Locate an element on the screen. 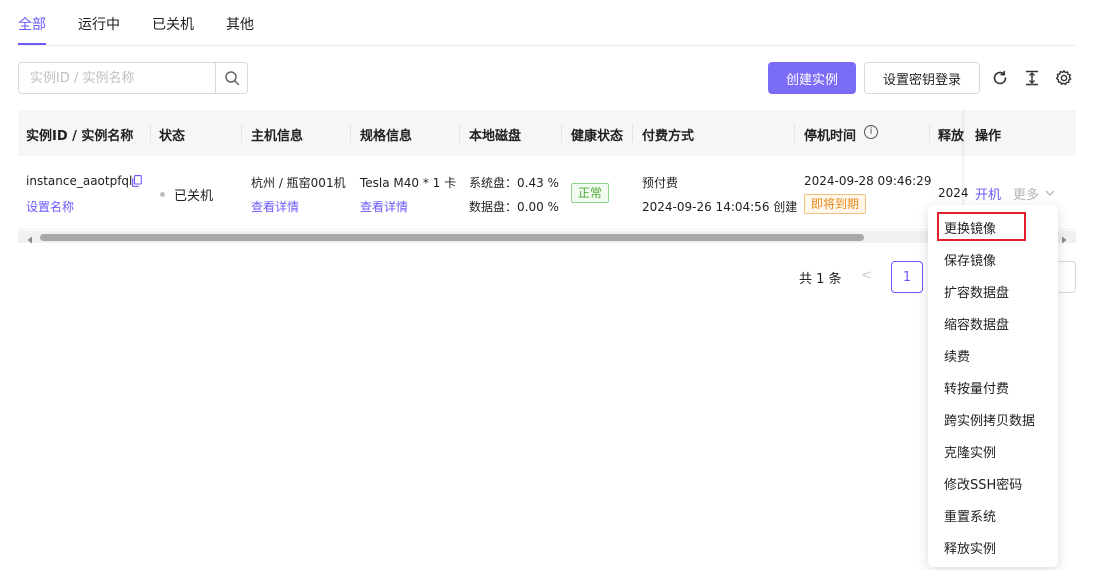  stop-time: 2024-09-28 09:46:29 is located at coordinates (868, 181).